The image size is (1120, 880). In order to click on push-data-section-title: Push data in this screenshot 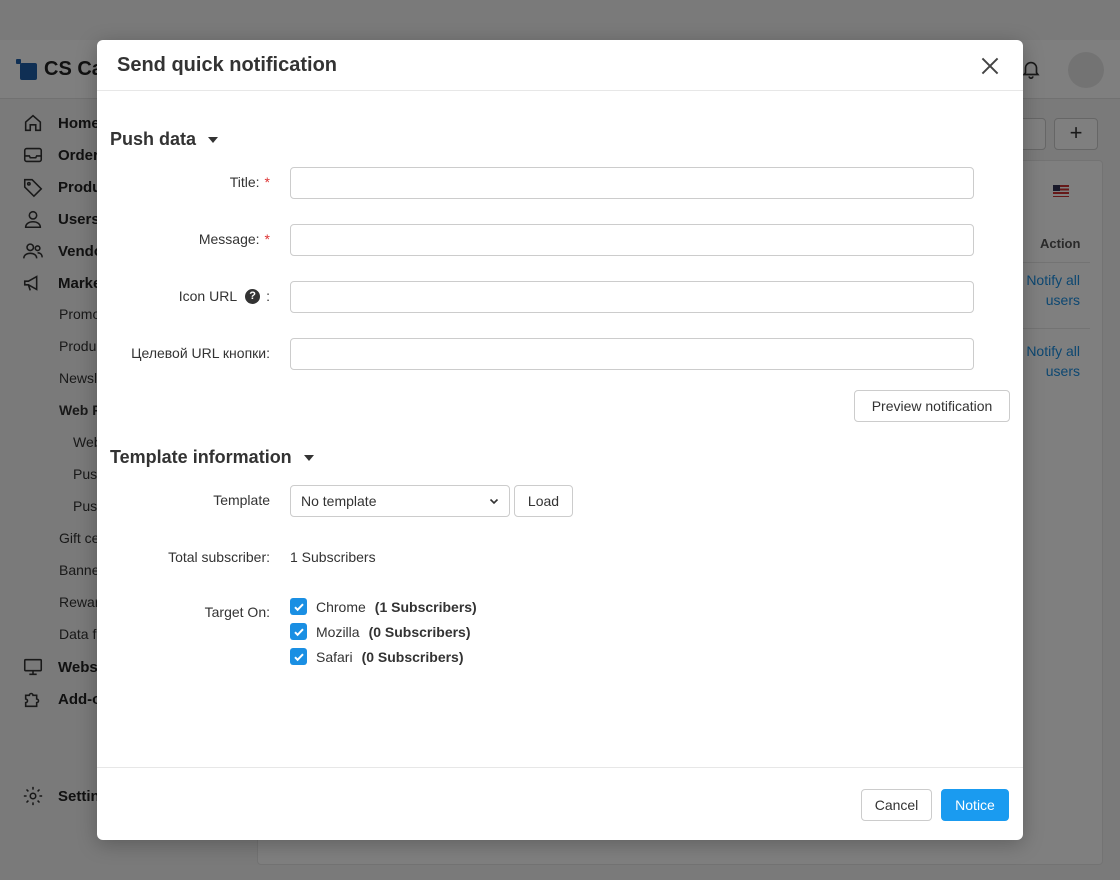, I will do `click(164, 139)`.